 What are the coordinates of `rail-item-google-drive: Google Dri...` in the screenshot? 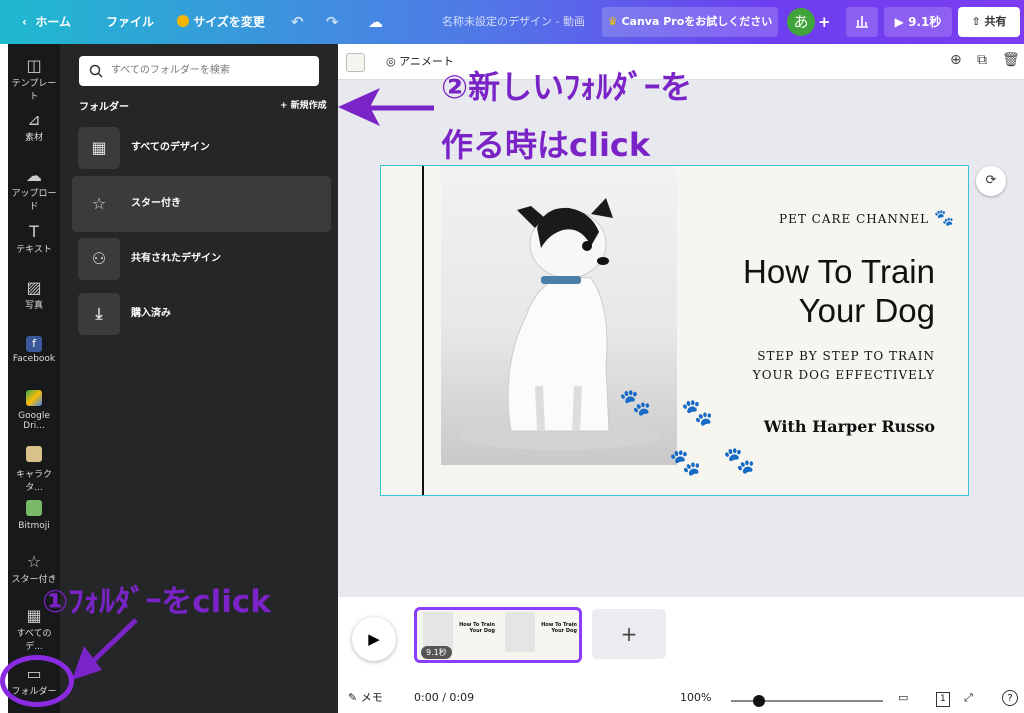 It's located at (34, 409).